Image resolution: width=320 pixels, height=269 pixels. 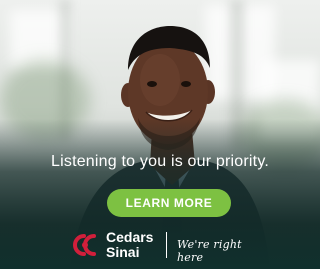 What do you see at coordinates (87, 245) in the screenshot?
I see `cedars-sinai-logo-icon` at bounding box center [87, 245].